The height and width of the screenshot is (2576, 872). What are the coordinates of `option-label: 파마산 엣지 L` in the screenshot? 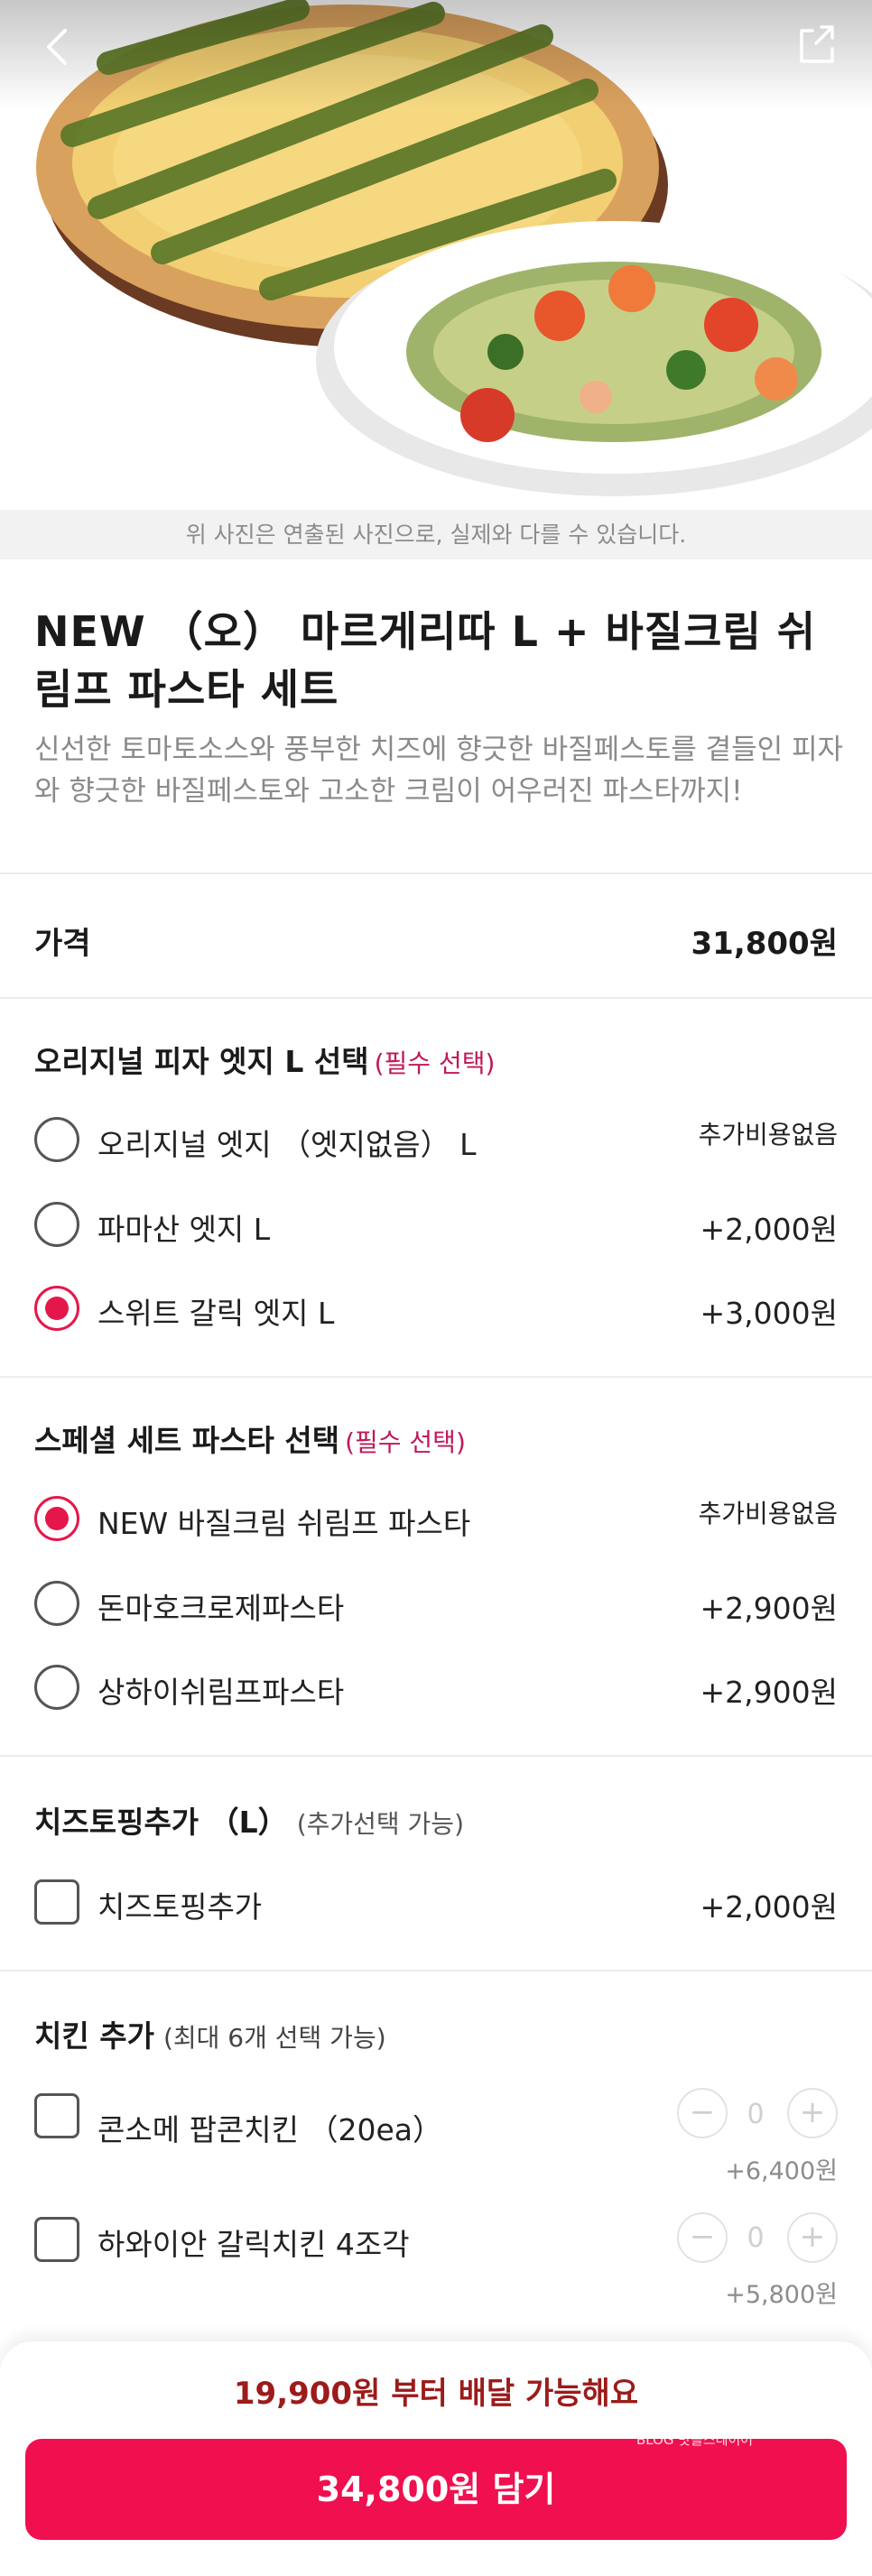 It's located at (184, 1229).